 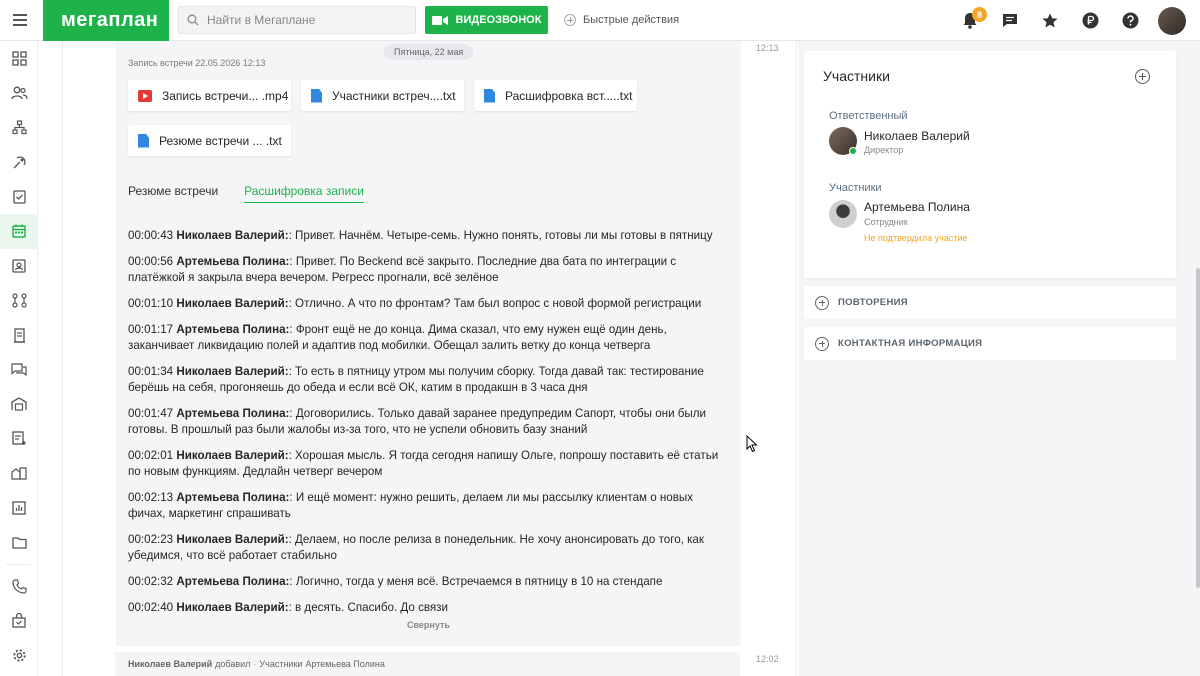 I want to click on phone-icon, so click(x=19, y=586).